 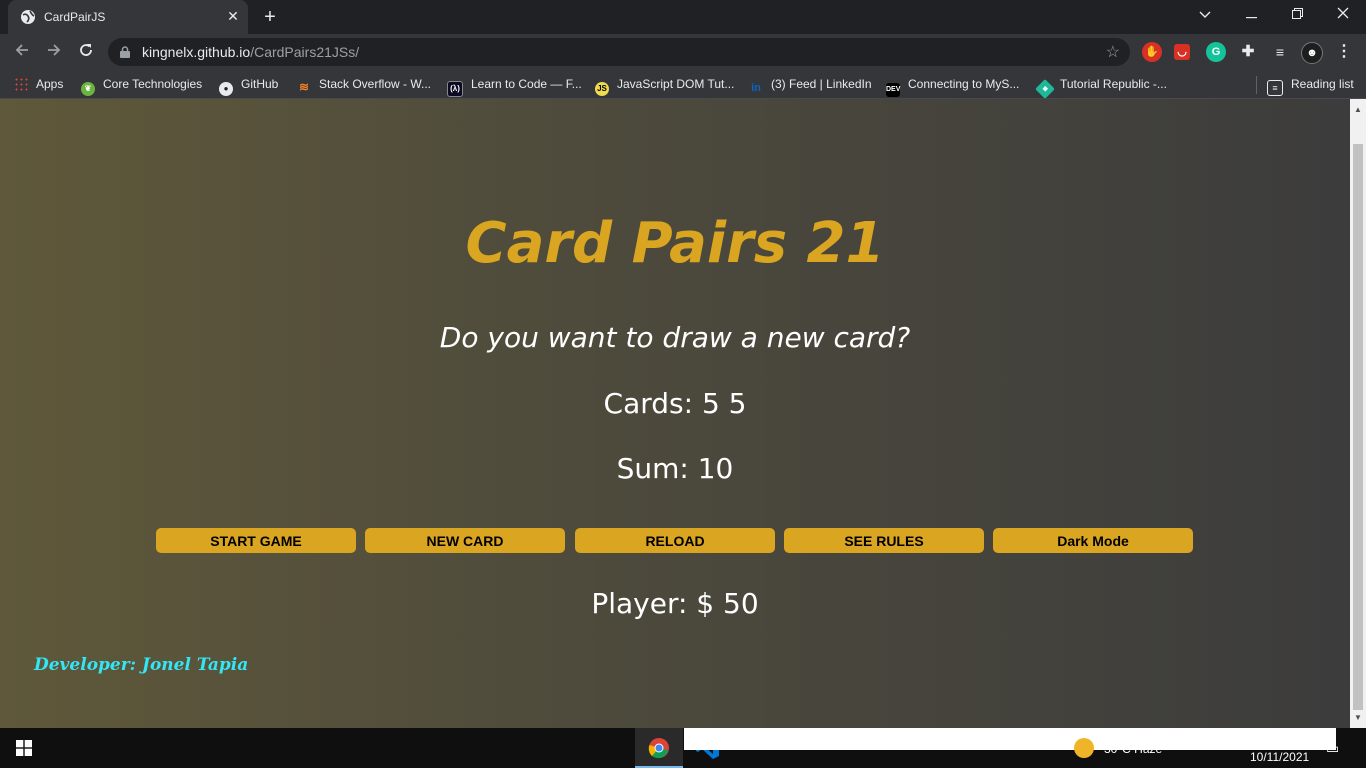 What do you see at coordinates (1279, 757) in the screenshot?
I see `taskbar-date: 10/11/2021` at bounding box center [1279, 757].